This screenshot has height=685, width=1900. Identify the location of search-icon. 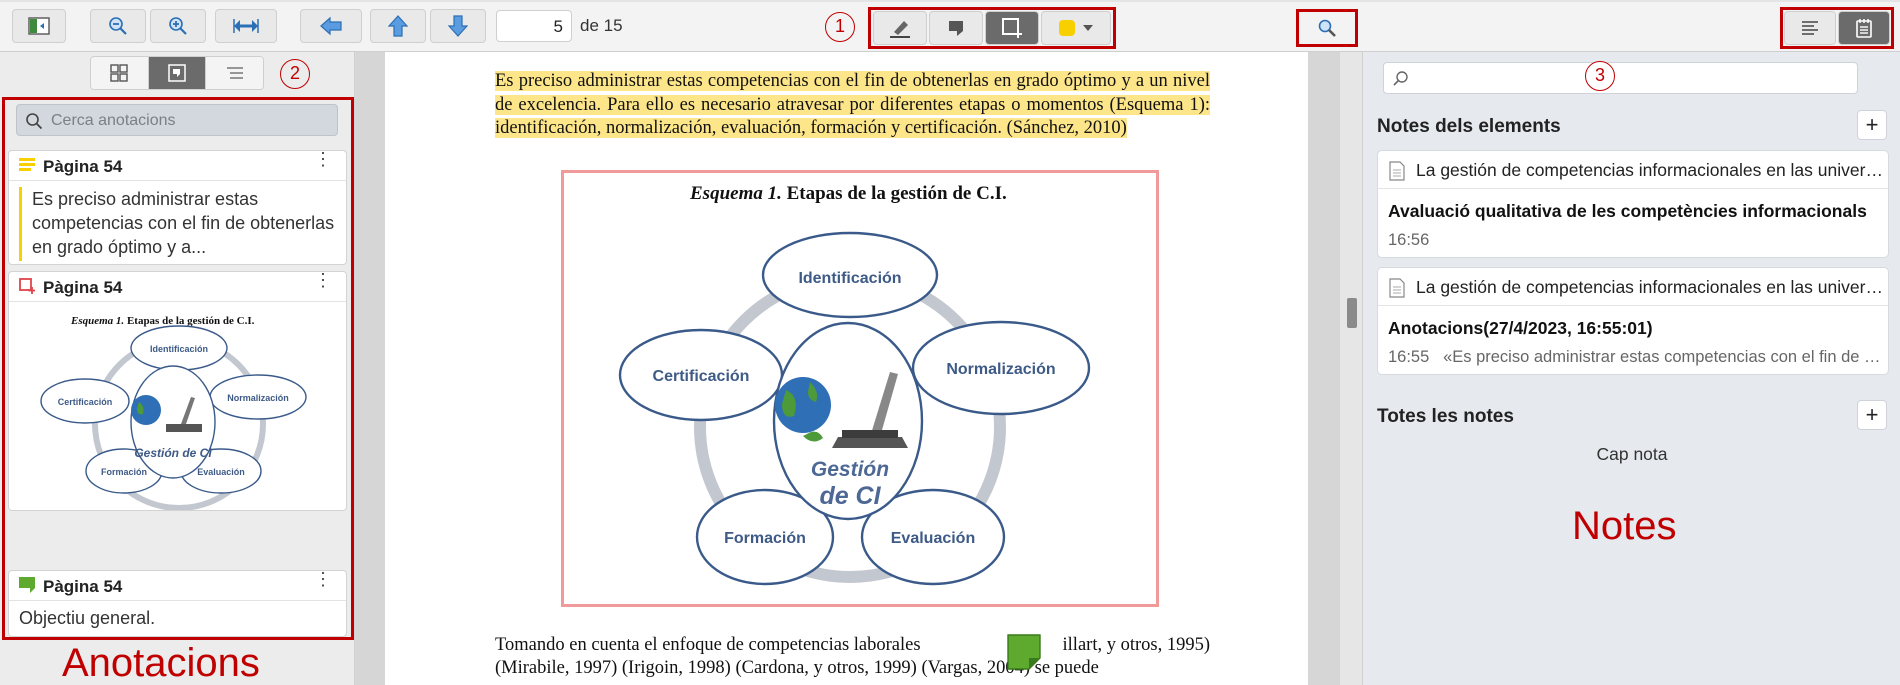
(1400, 78).